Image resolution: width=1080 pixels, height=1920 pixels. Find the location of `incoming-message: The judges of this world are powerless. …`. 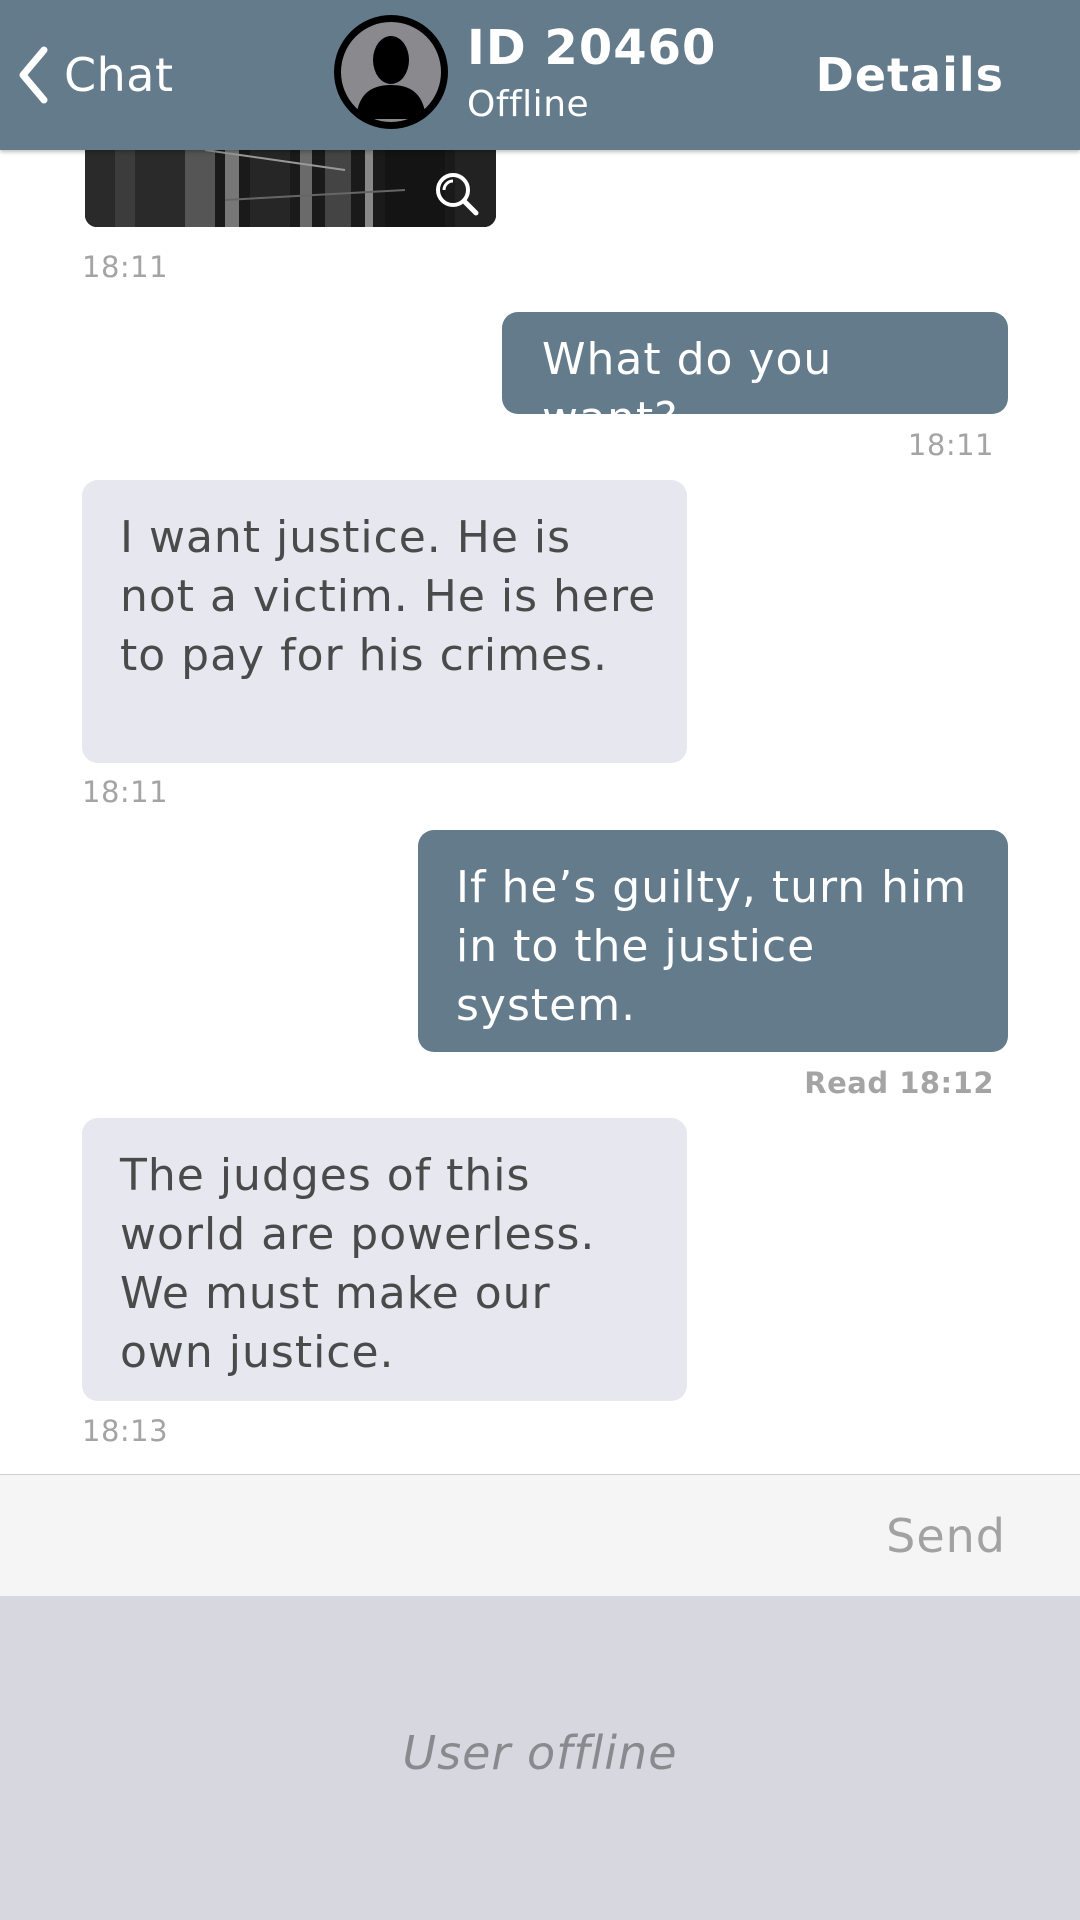

incoming-message: The judges of this world are powerless. … is located at coordinates (384, 1259).